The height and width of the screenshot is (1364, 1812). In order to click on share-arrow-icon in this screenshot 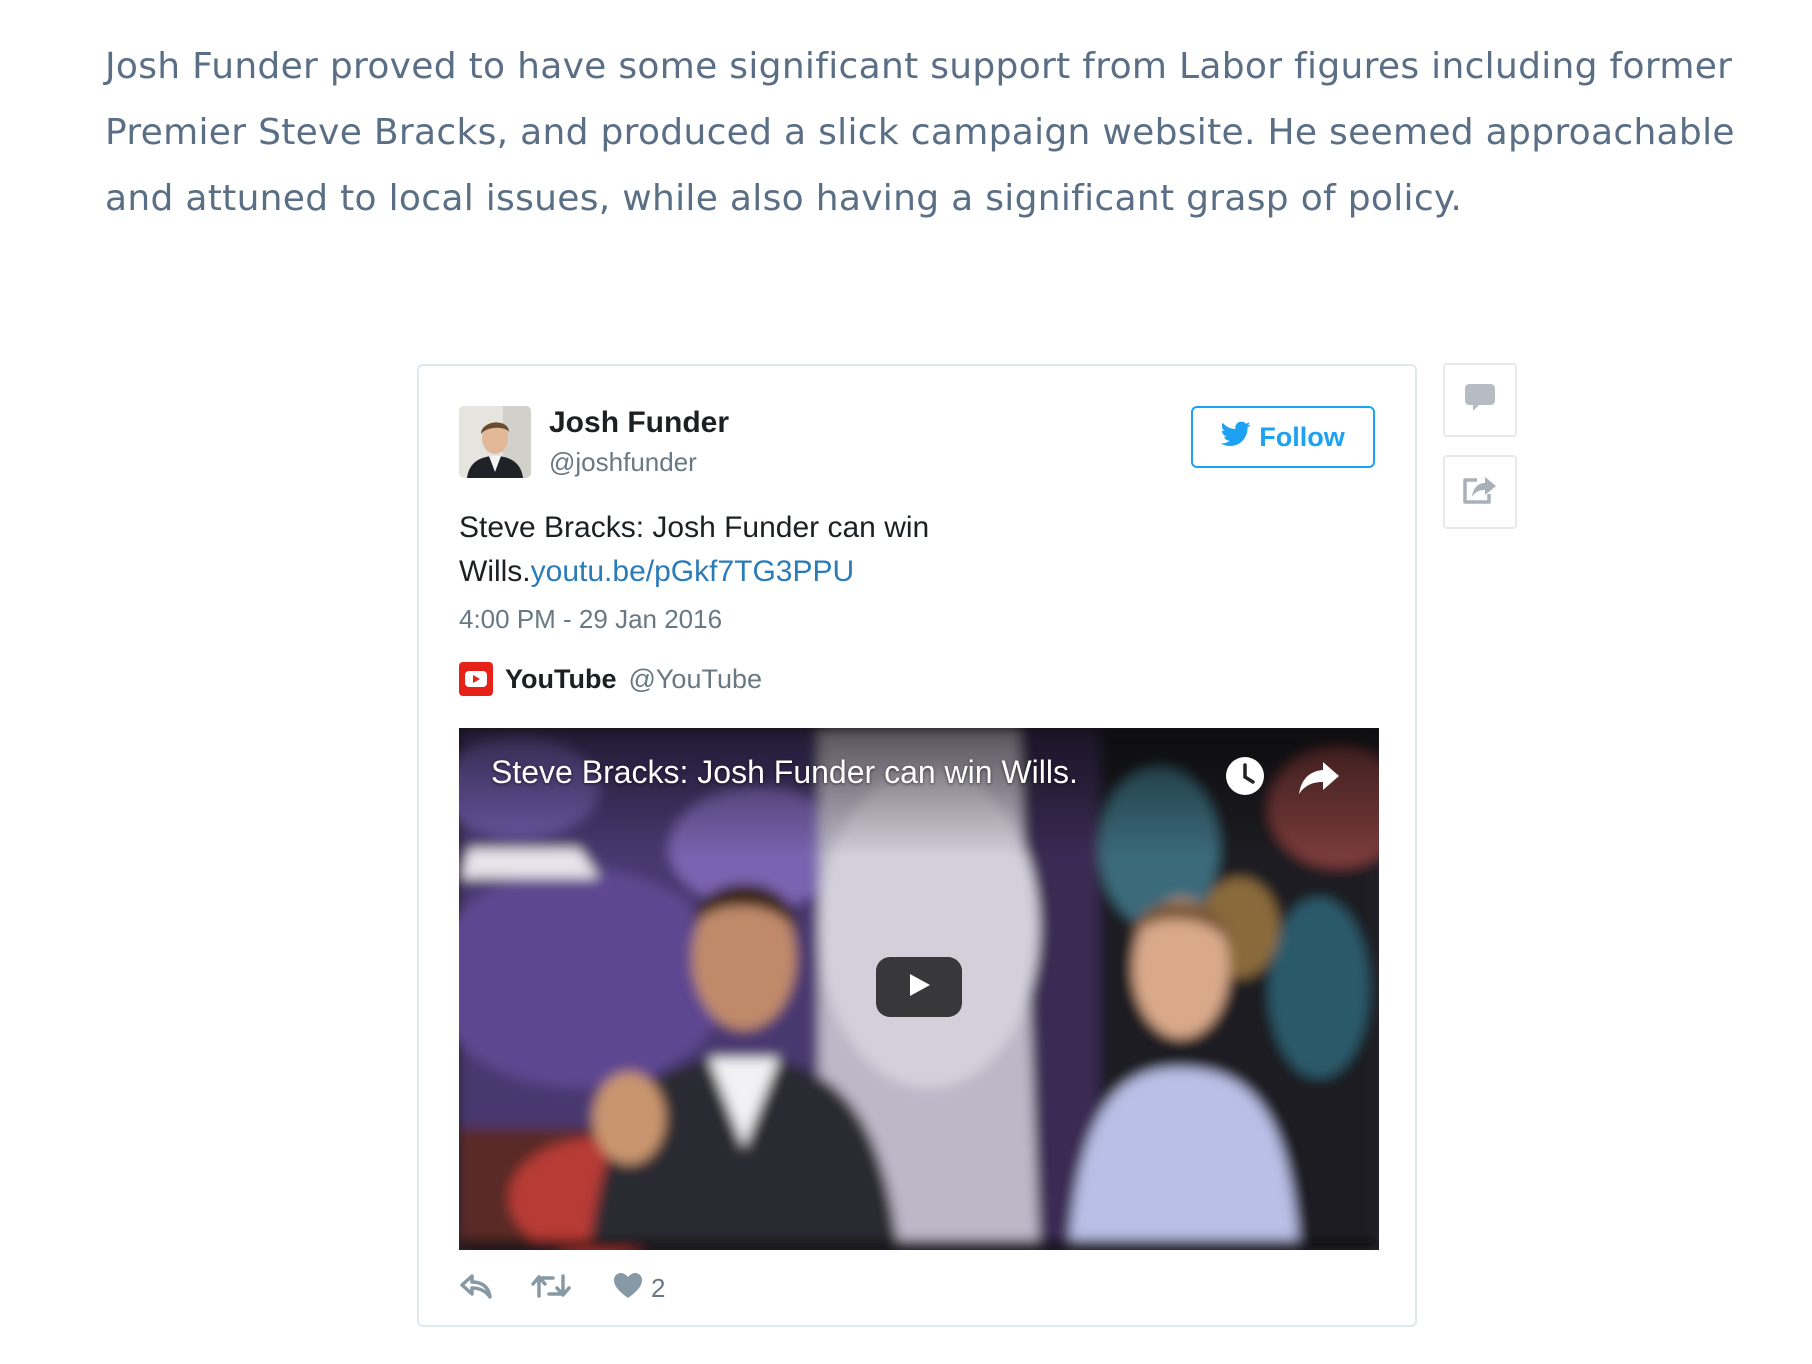, I will do `click(1319, 776)`.